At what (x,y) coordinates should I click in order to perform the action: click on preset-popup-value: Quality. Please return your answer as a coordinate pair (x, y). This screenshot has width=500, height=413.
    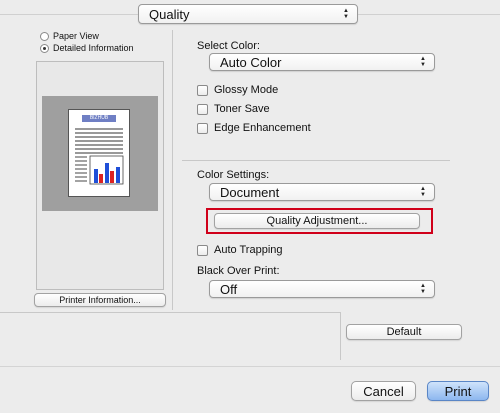
    Looking at the image, I should click on (169, 14).